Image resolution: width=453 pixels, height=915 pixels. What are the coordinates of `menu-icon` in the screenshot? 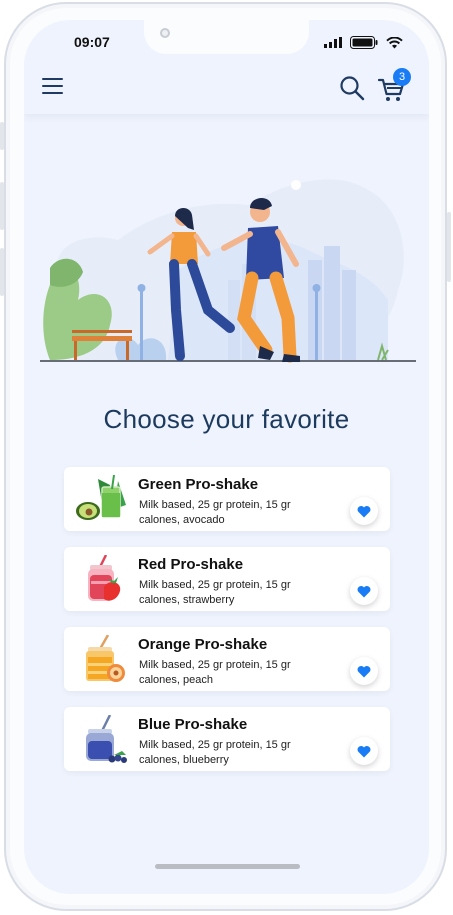 It's located at (53, 87).